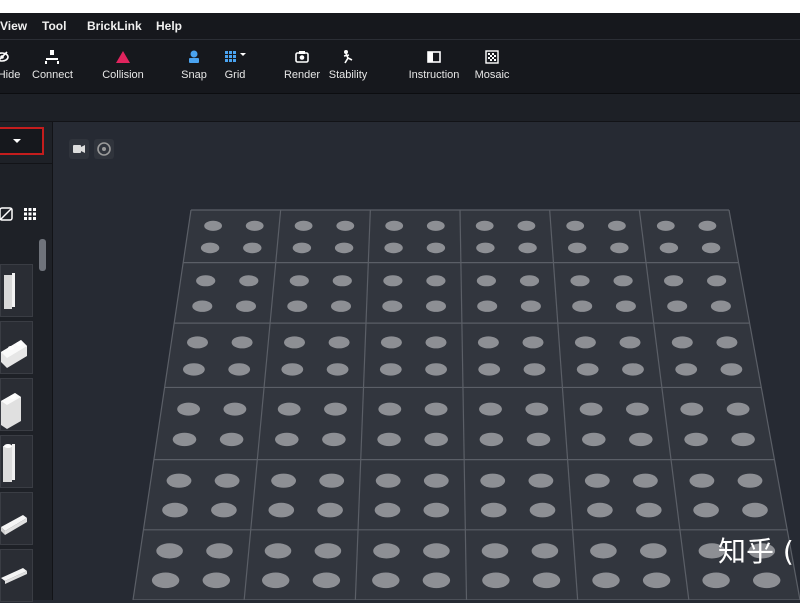 The height and width of the screenshot is (603, 800). I want to click on menu-help: Help, so click(169, 26).